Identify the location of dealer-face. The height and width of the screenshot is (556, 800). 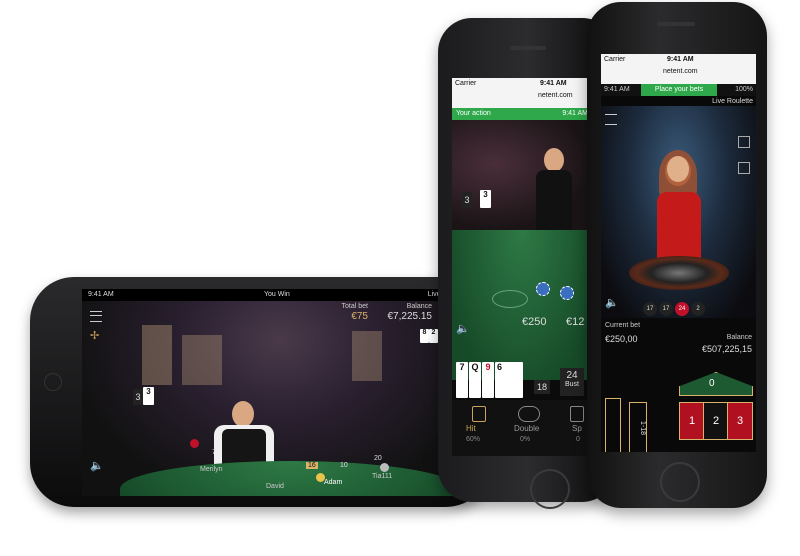
(678, 169).